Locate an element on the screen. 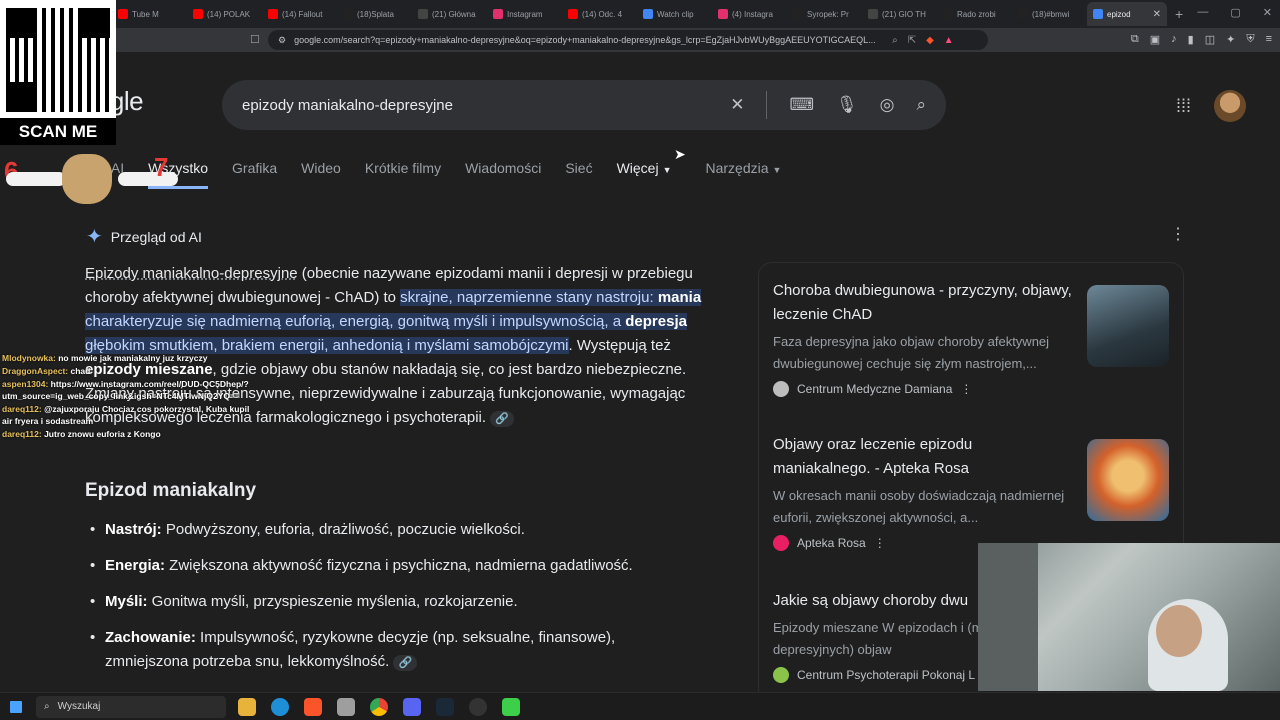  tab-label: (18)Splata is located at coordinates (375, 14).